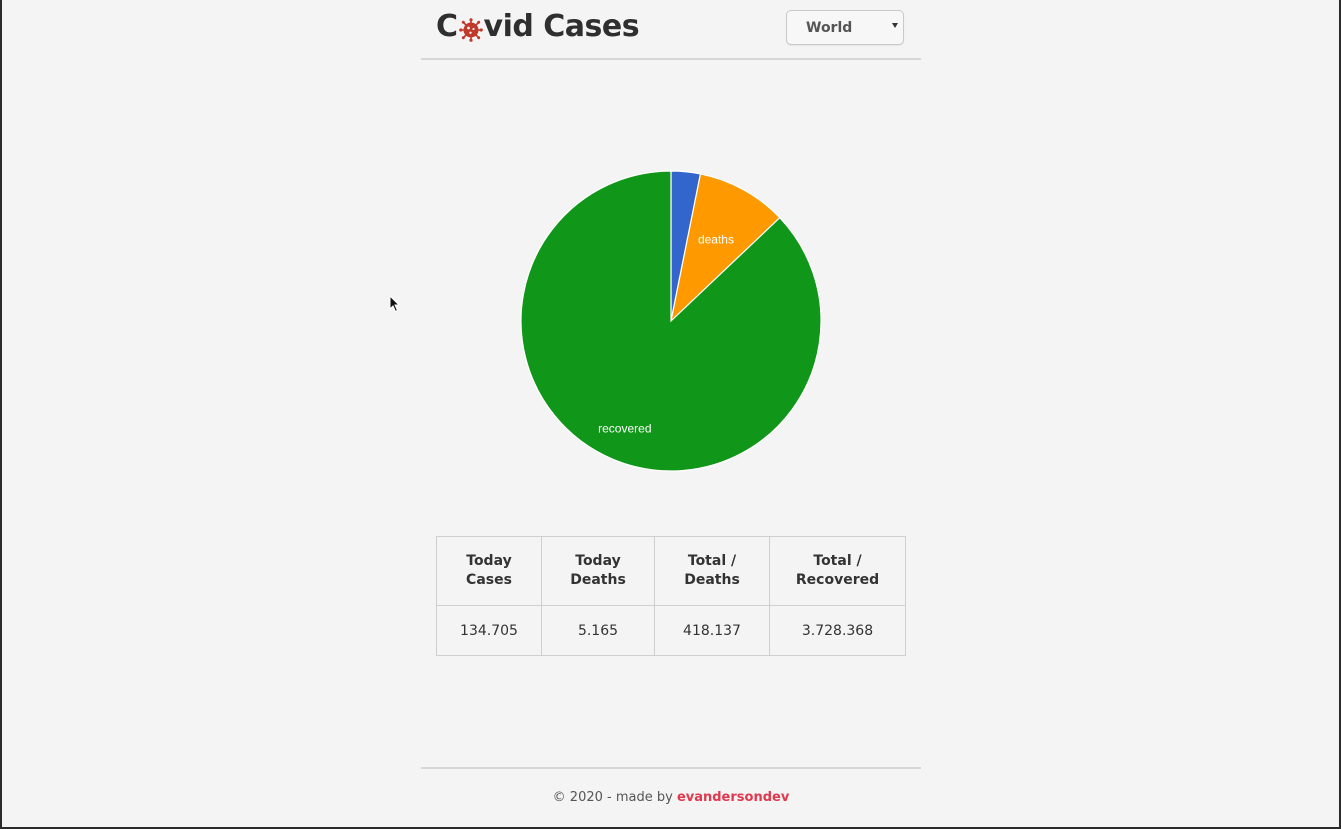 The width and height of the screenshot is (1341, 829). I want to click on author-link: evandersondev, so click(733, 797).